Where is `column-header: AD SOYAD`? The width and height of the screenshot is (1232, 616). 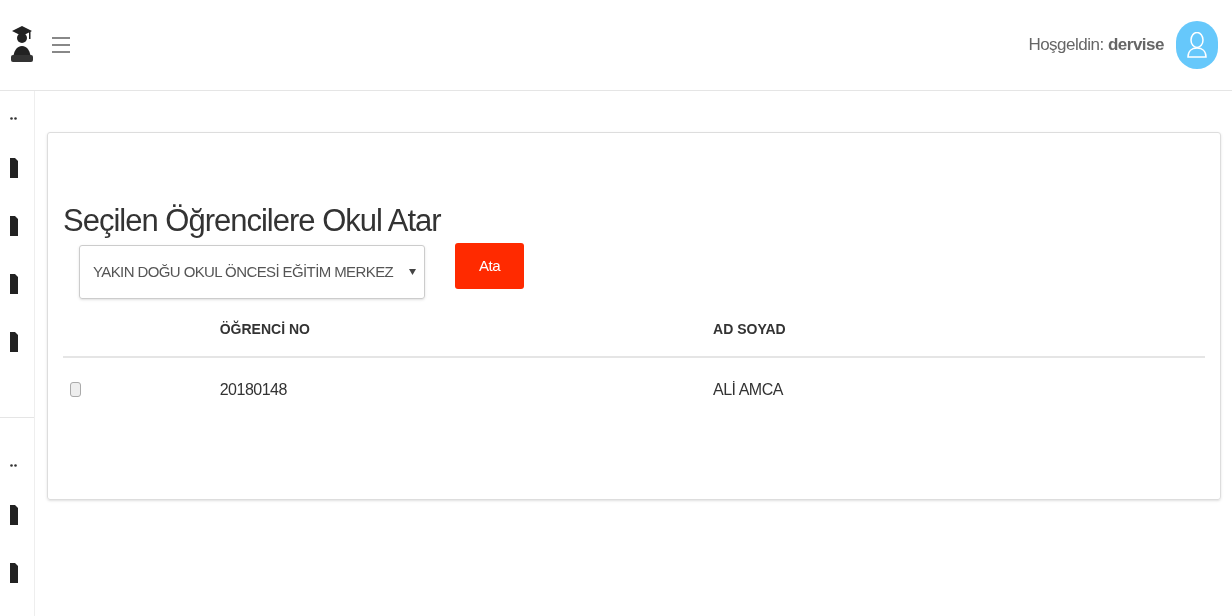 column-header: AD SOYAD is located at coordinates (749, 329).